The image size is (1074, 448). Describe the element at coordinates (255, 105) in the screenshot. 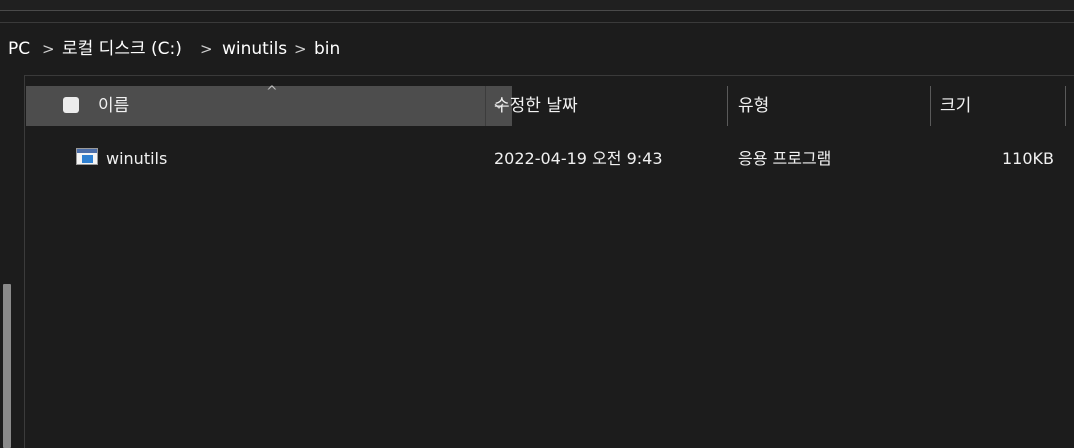

I see `column-header-name: ^ 이름` at that location.